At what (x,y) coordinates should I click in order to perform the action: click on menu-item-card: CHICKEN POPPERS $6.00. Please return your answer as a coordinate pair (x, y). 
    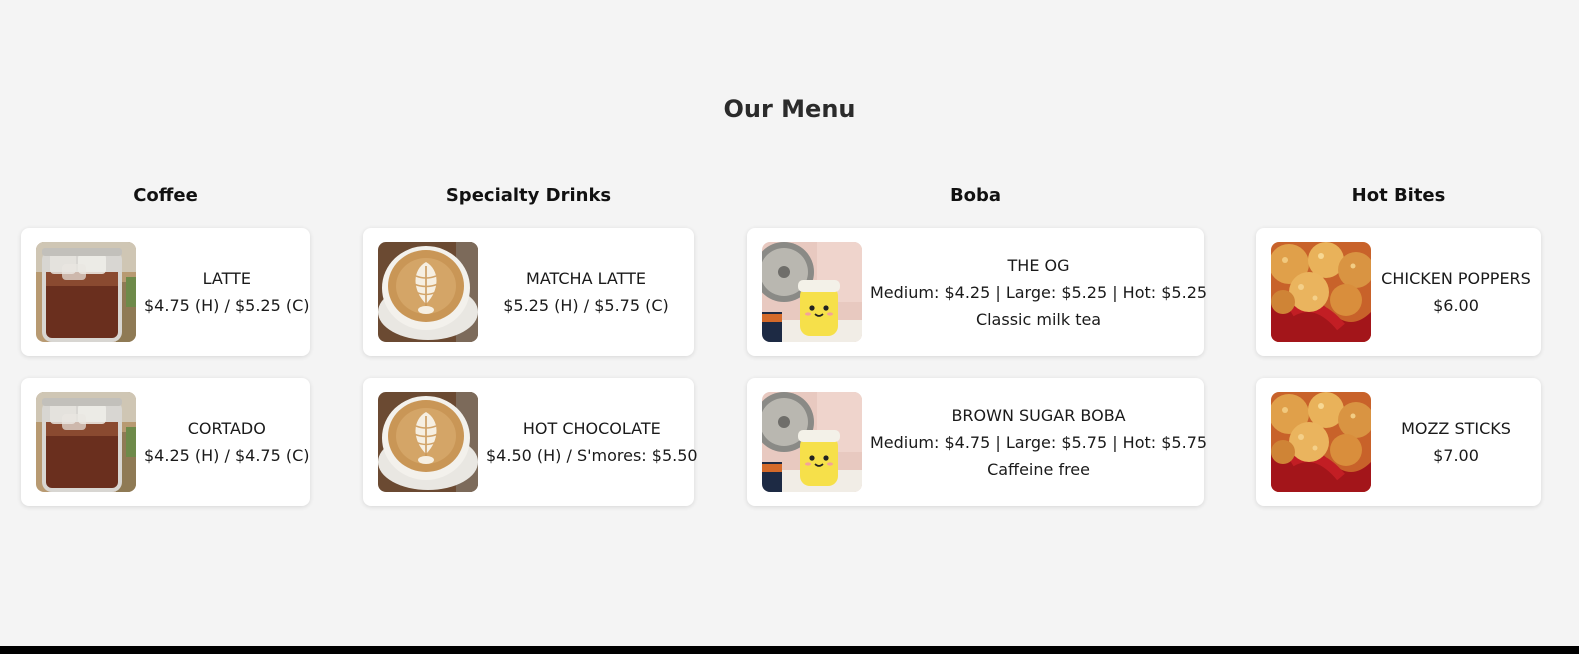
    Looking at the image, I should click on (1398, 292).